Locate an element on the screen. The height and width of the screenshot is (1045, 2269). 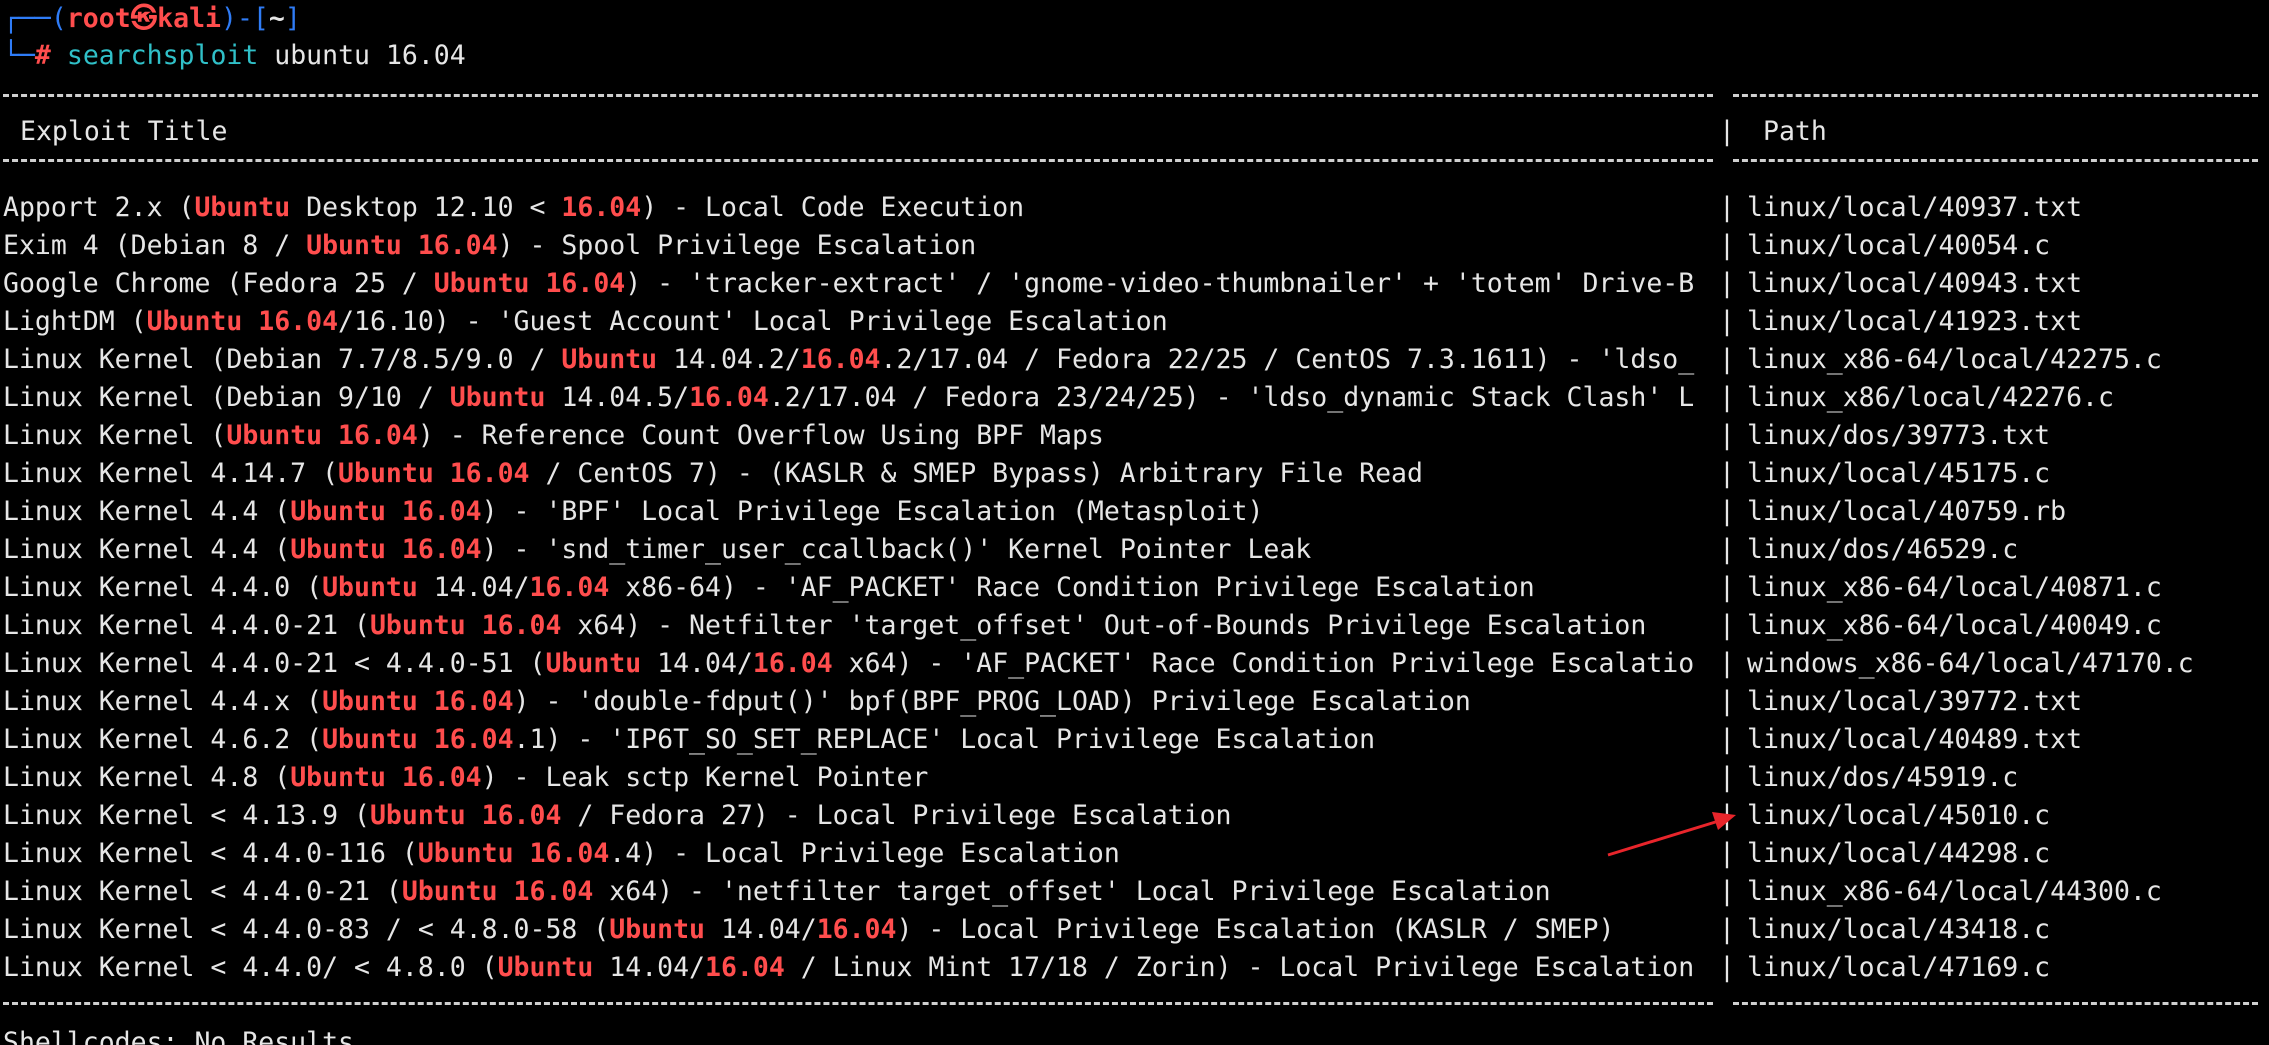
exploit-path: linux/local/45010.c is located at coordinates (1899, 815).